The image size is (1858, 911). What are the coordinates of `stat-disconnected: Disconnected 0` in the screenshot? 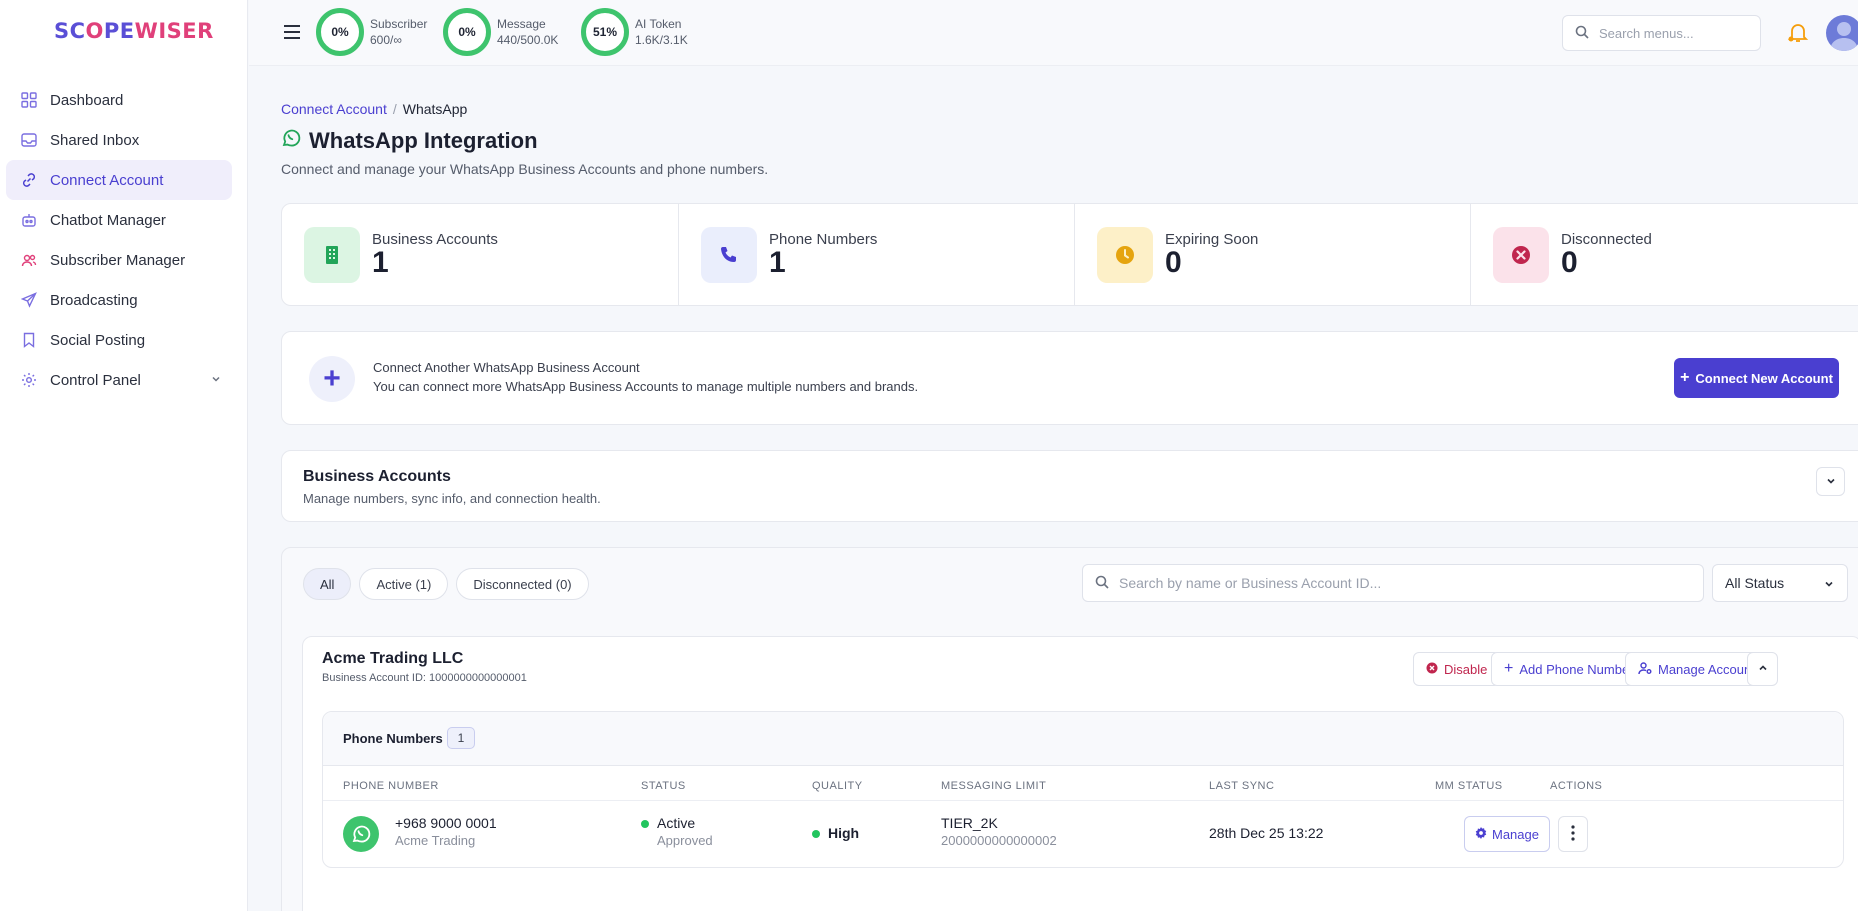 It's located at (1664, 254).